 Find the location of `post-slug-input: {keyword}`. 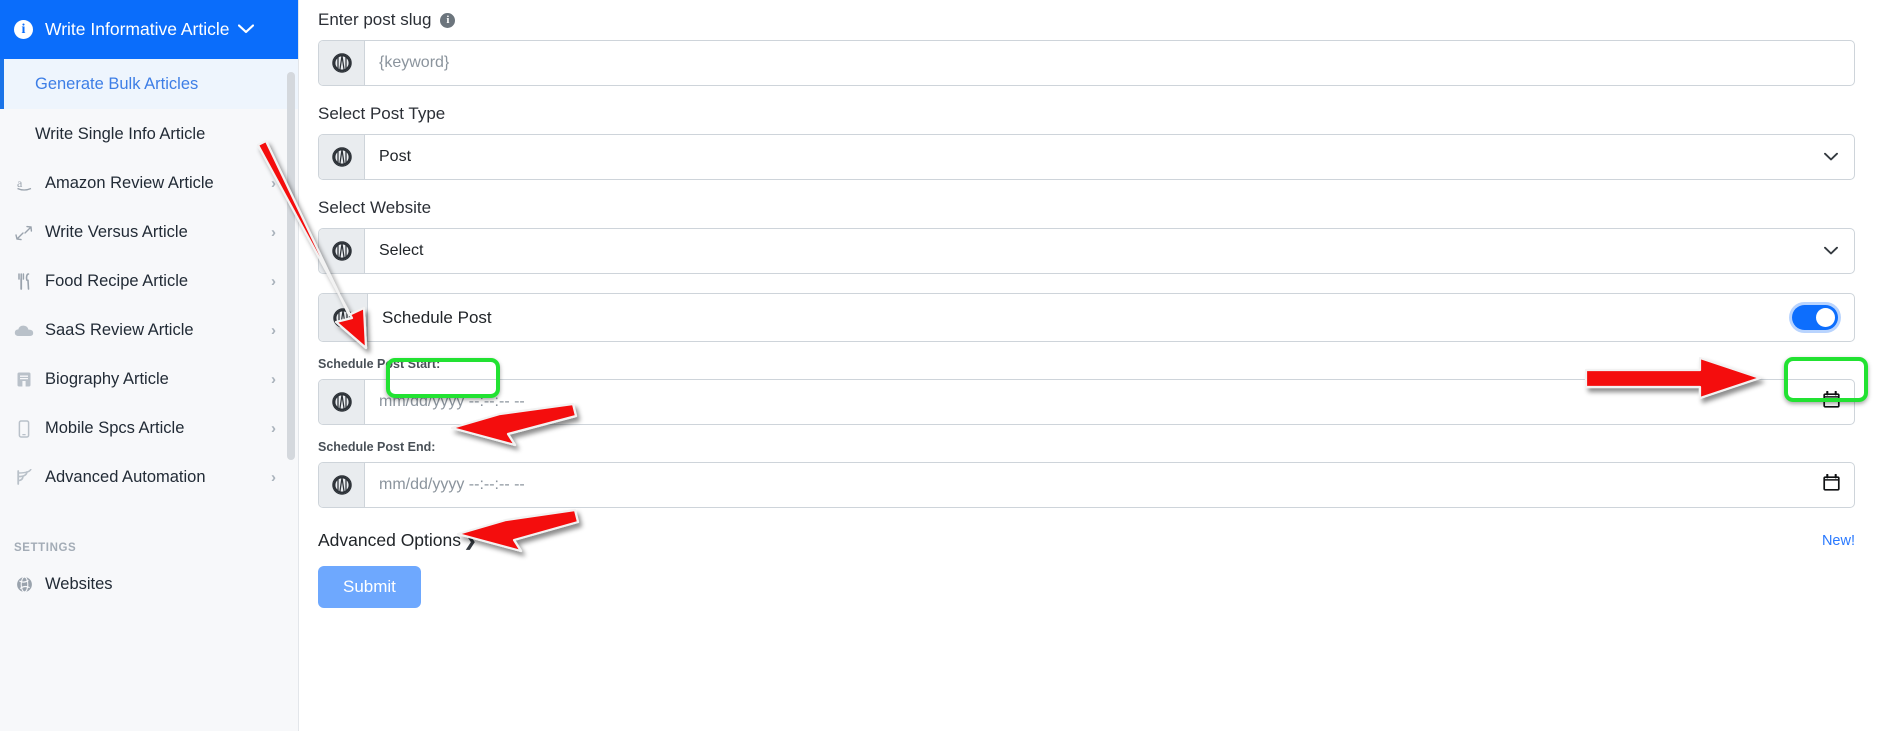

post-slug-input: {keyword} is located at coordinates (1109, 63).